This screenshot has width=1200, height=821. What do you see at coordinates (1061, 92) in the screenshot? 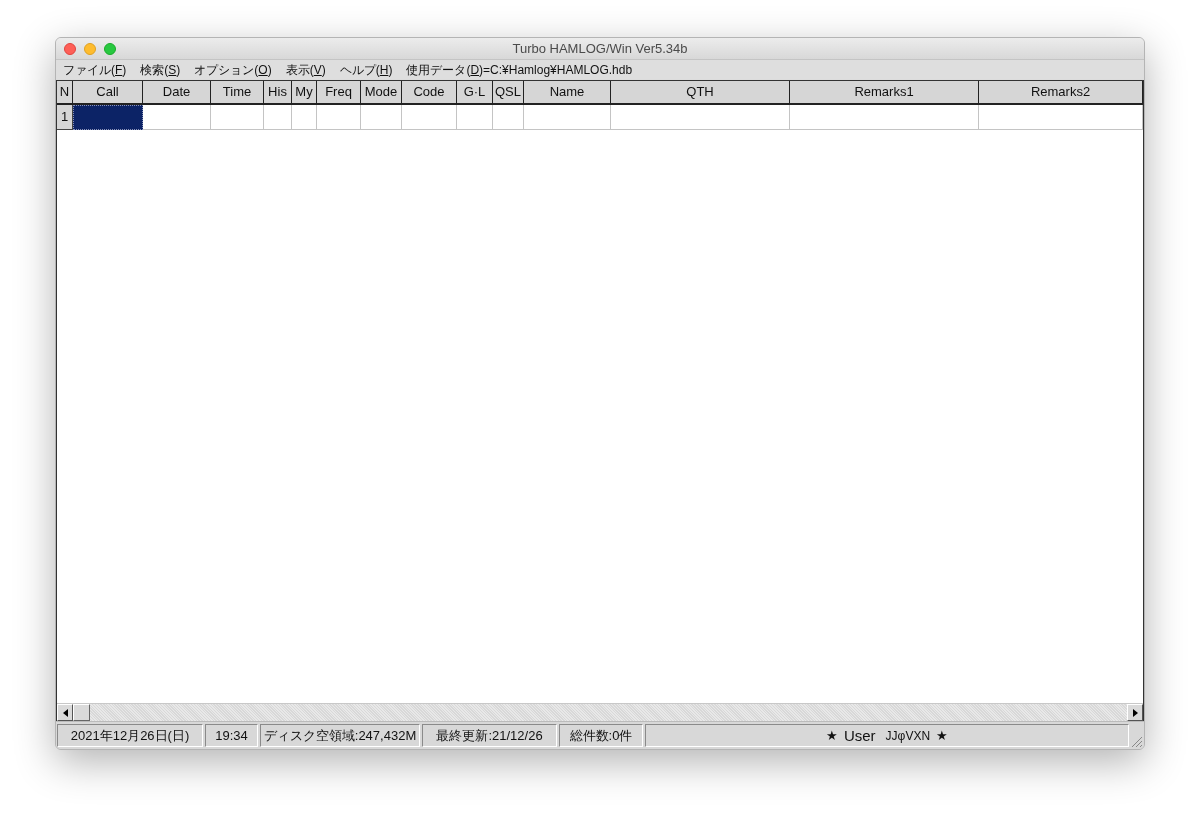
I see `column-header: Remarks2` at bounding box center [1061, 92].